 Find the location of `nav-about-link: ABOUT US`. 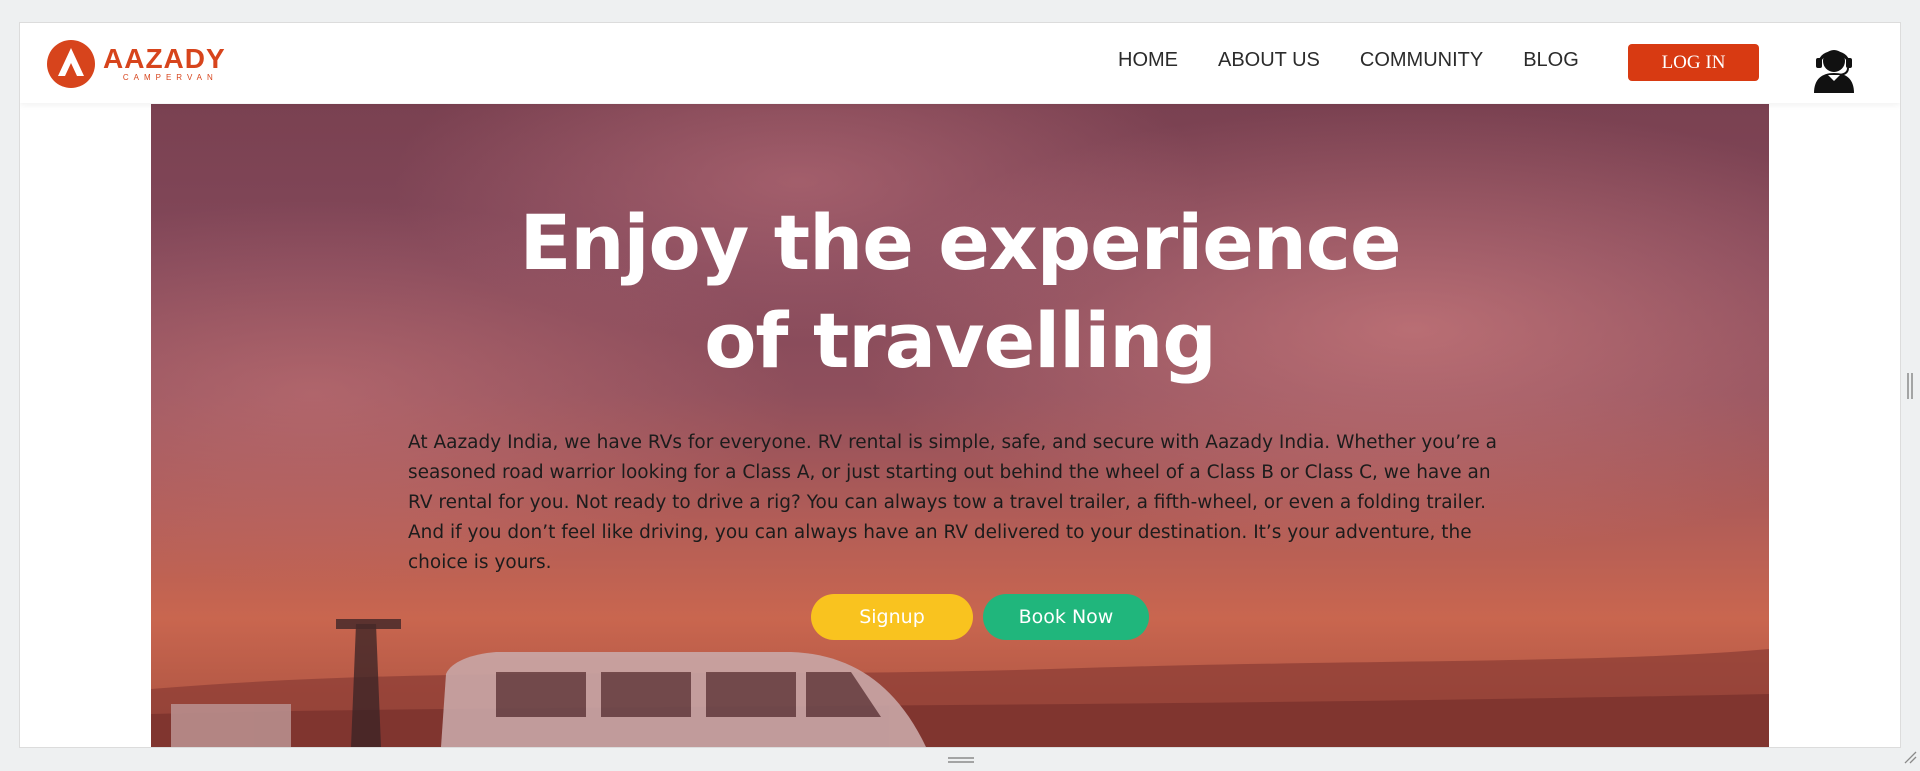

nav-about-link: ABOUT US is located at coordinates (1269, 60).